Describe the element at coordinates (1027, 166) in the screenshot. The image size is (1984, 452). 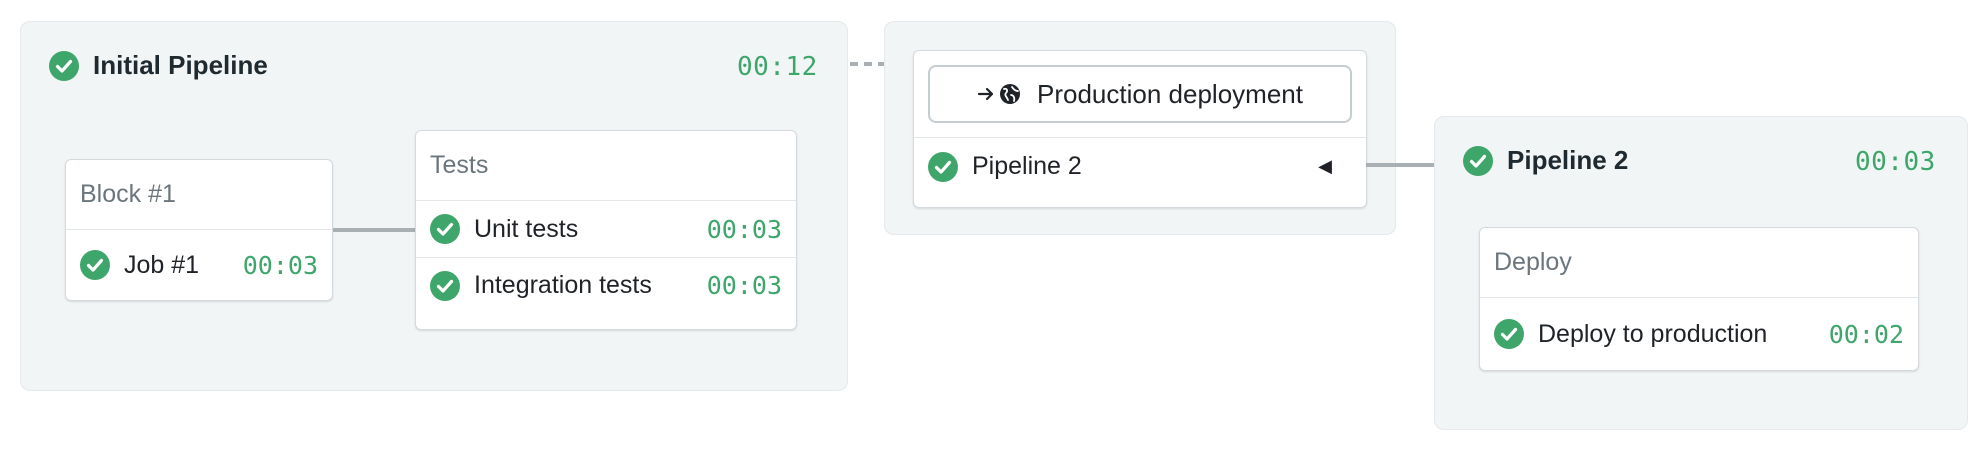
I see `promotion-target-name: Pipeline 2` at that location.